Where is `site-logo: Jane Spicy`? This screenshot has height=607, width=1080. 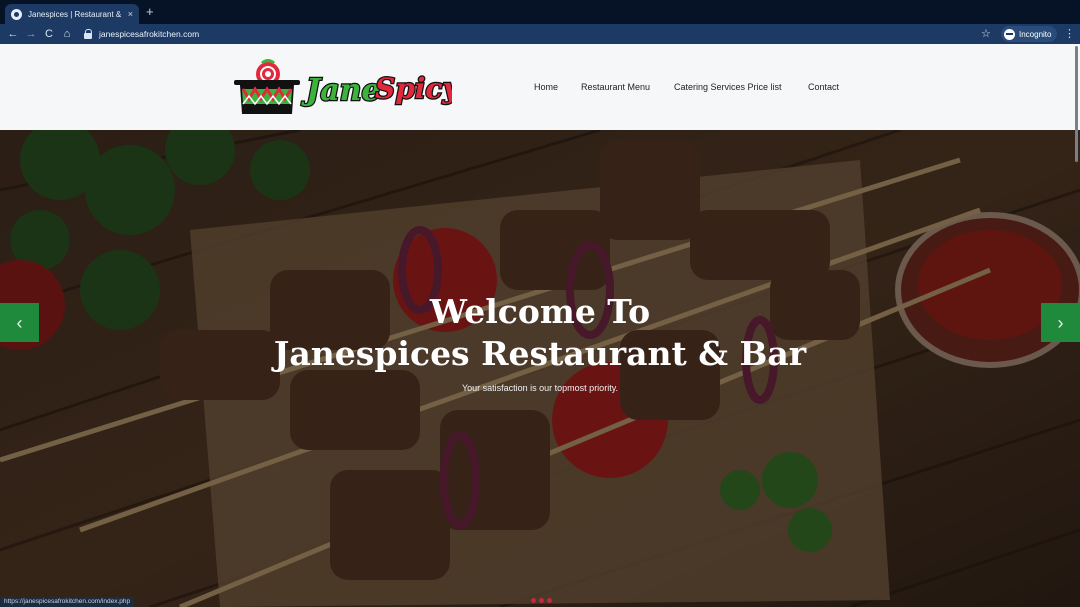
site-logo: Jane Spicy is located at coordinates (347, 88).